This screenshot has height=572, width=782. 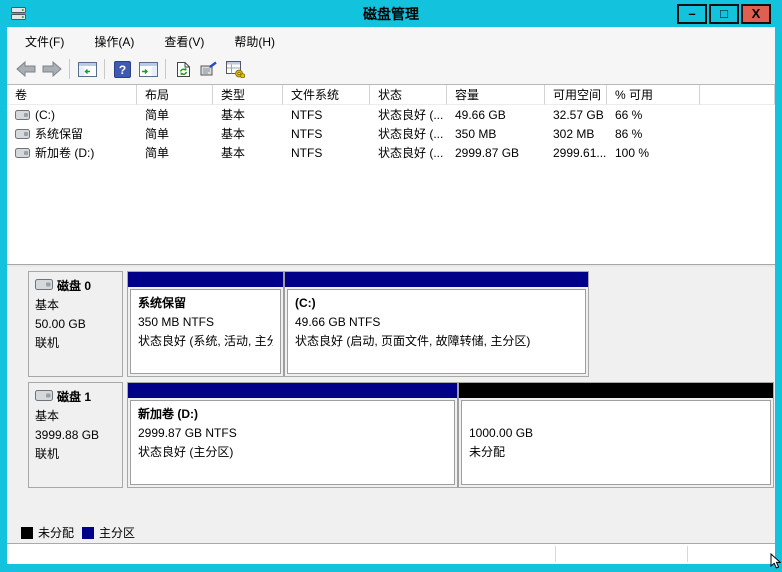 I want to click on window-title: 磁盘管理, so click(x=391, y=13).